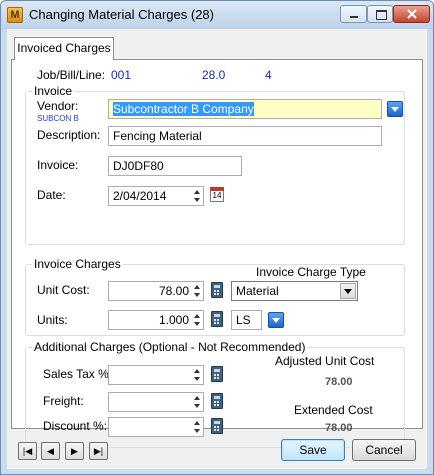 Image resolution: width=434 pixels, height=475 pixels. Describe the element at coordinates (183, 109) in the screenshot. I see `vendor-value: Subcontractor B Company` at that location.